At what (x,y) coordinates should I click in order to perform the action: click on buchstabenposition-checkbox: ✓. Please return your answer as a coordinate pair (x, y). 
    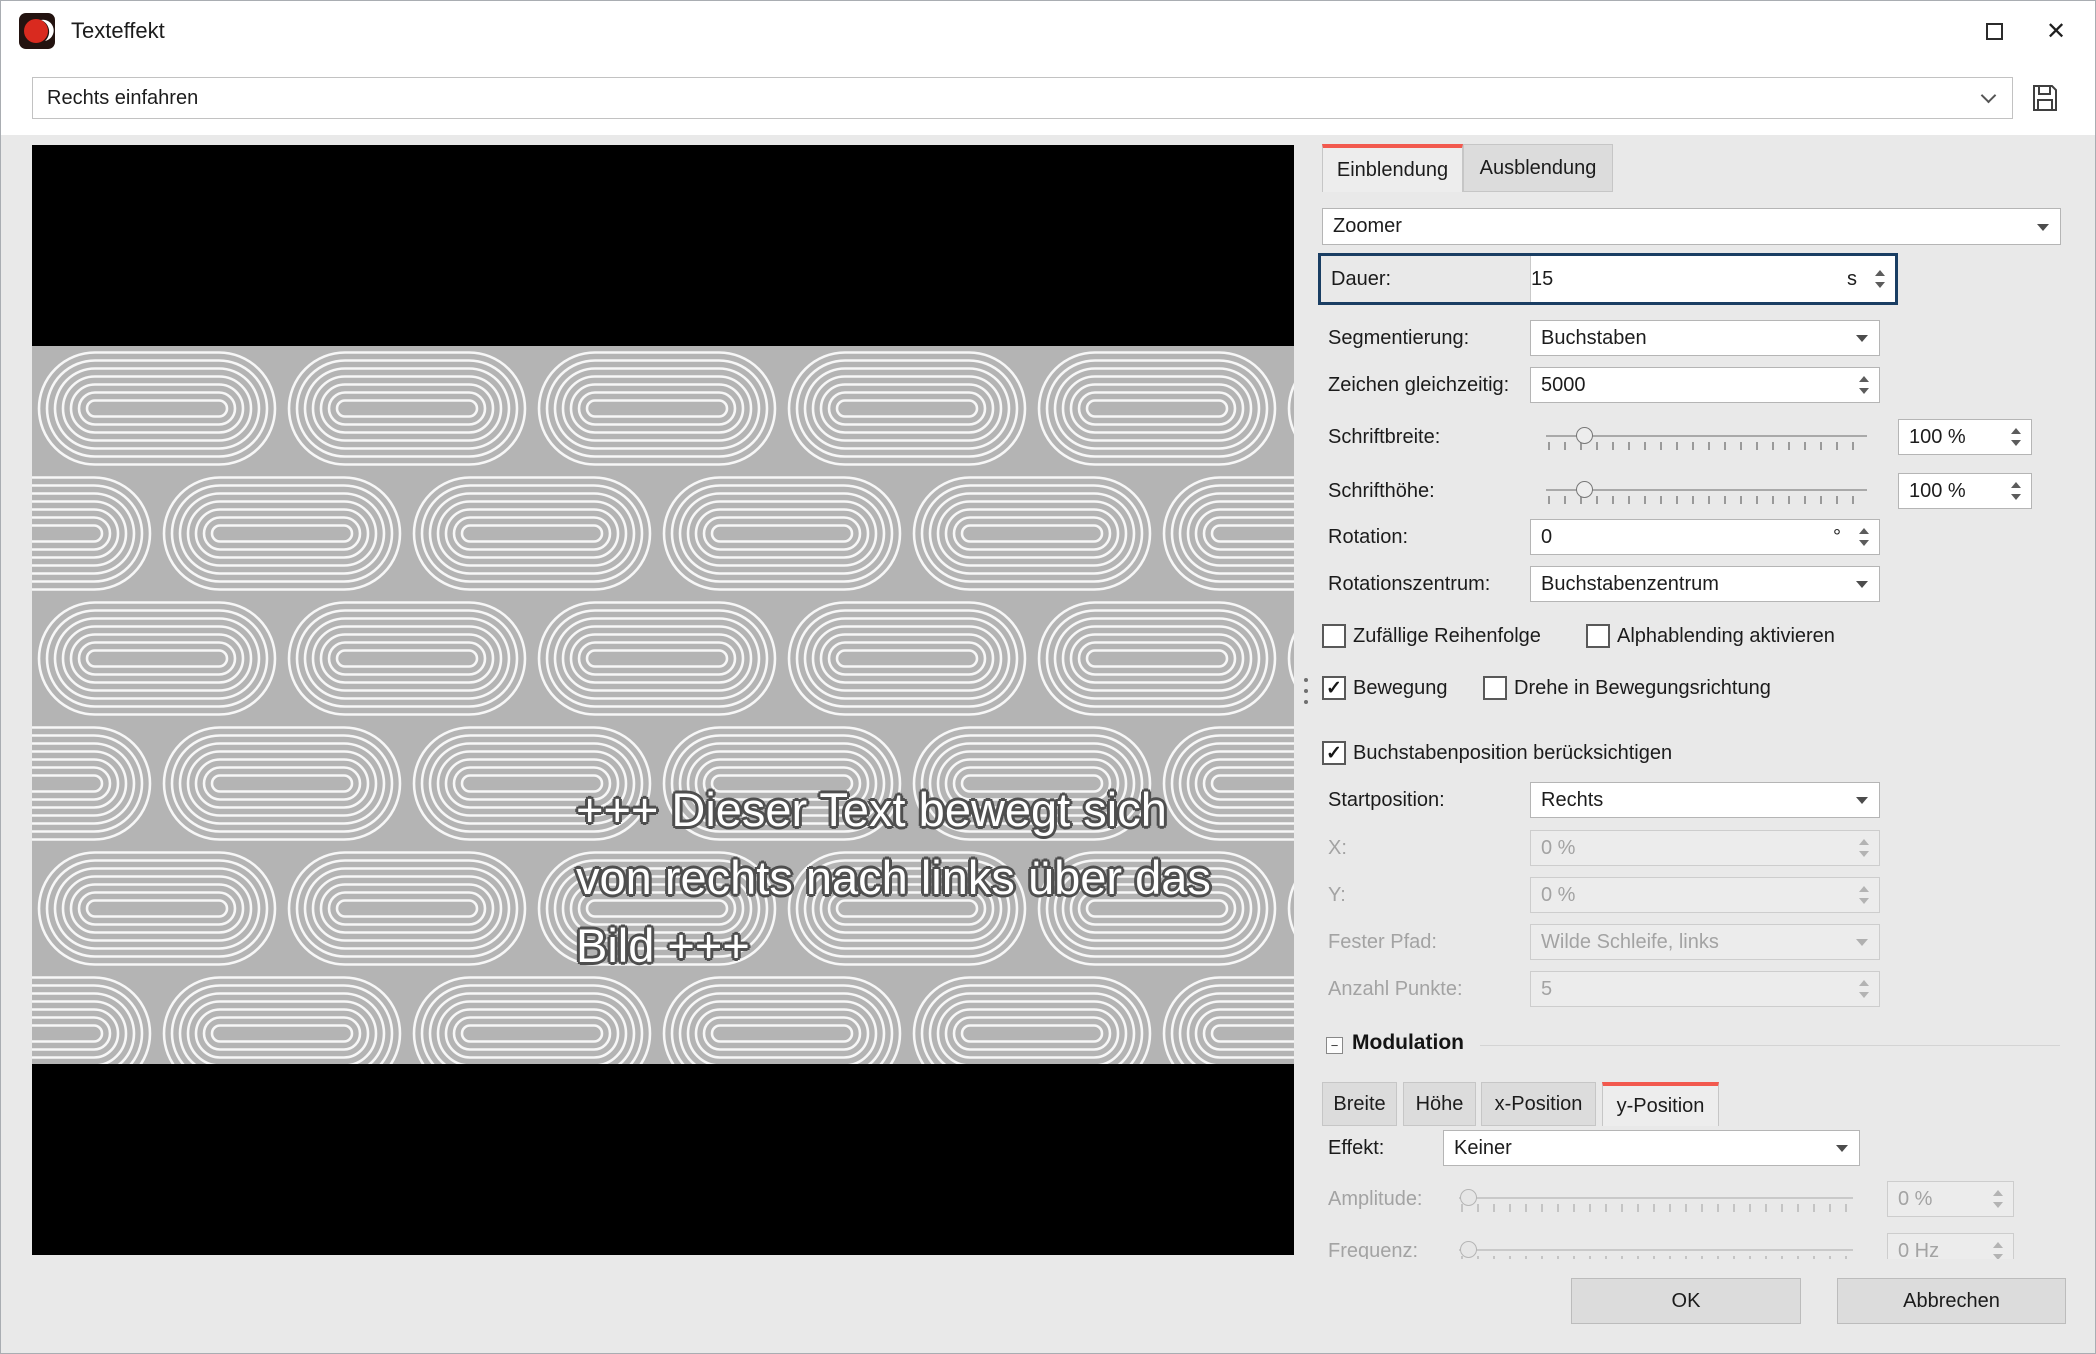
    Looking at the image, I should click on (1334, 753).